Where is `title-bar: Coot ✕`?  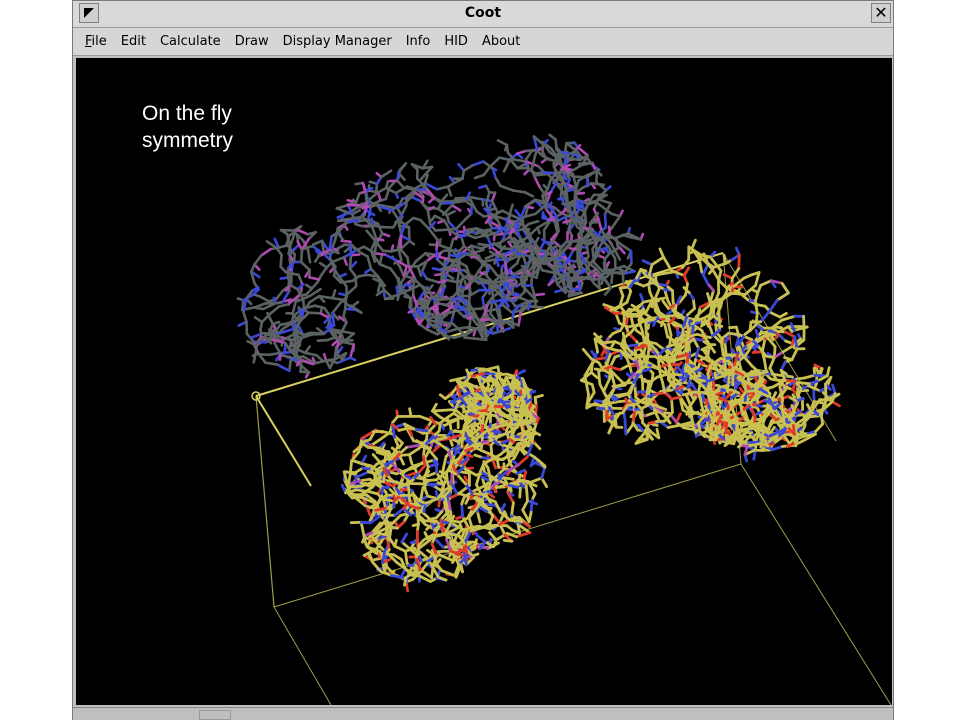
title-bar: Coot ✕ is located at coordinates (483, 14).